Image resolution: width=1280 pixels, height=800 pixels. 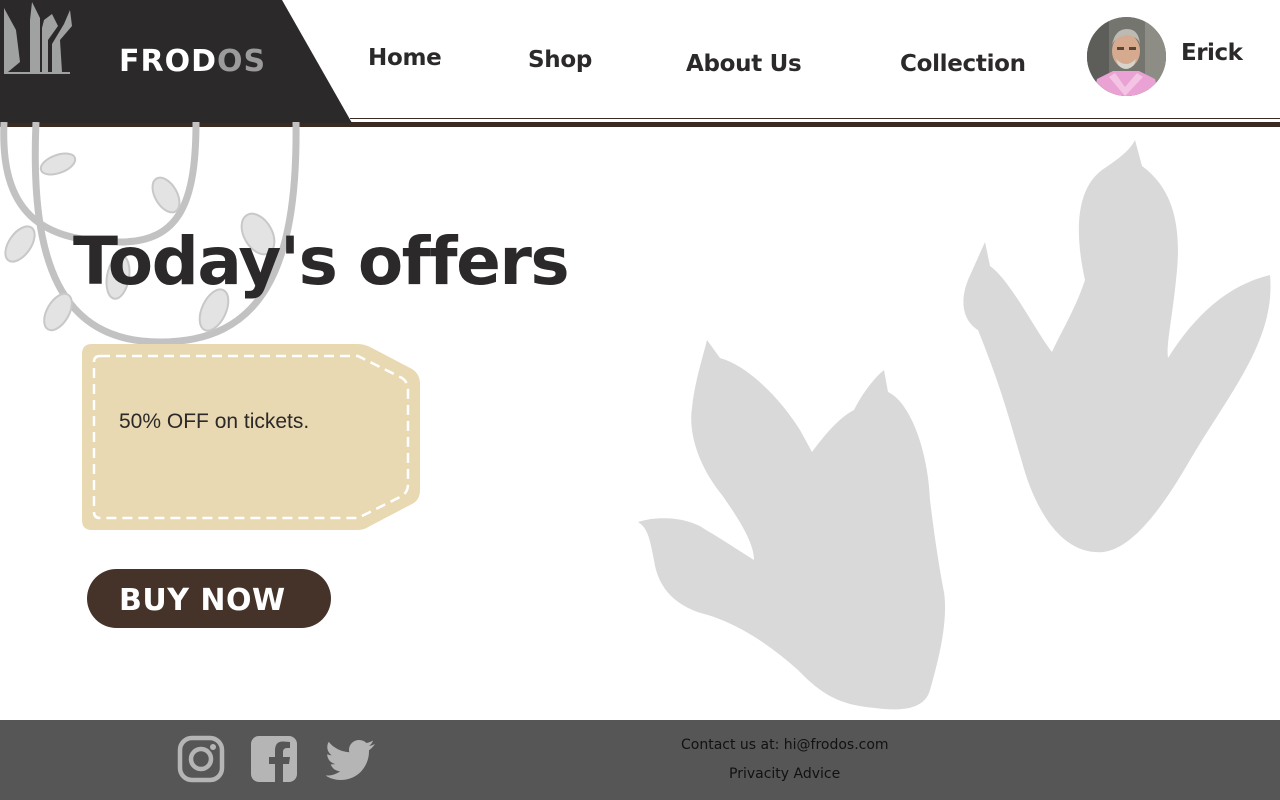 I want to click on facebook-icon, so click(x=274, y=759).